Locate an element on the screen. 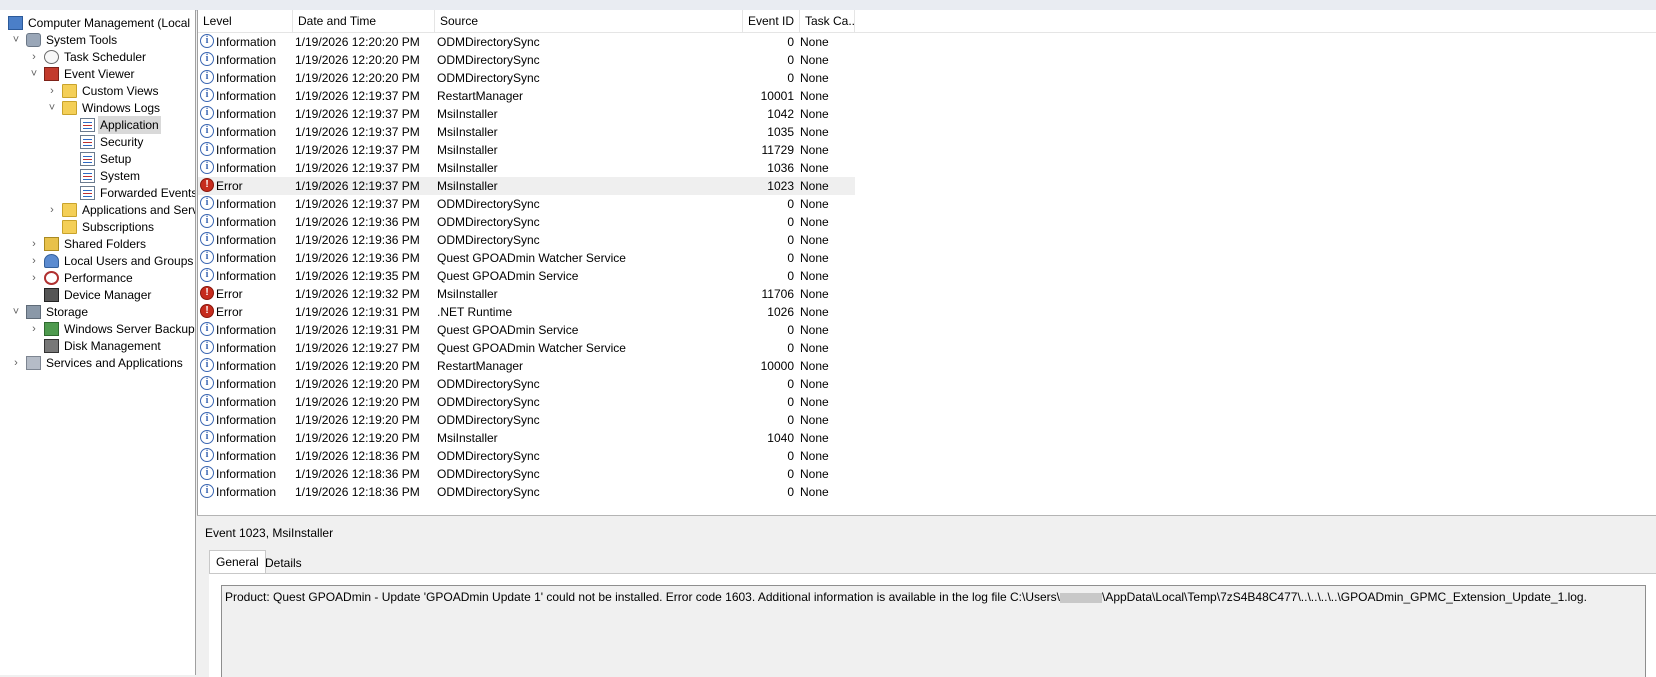  tree-item: › Local Users and Groups is located at coordinates (97, 261).